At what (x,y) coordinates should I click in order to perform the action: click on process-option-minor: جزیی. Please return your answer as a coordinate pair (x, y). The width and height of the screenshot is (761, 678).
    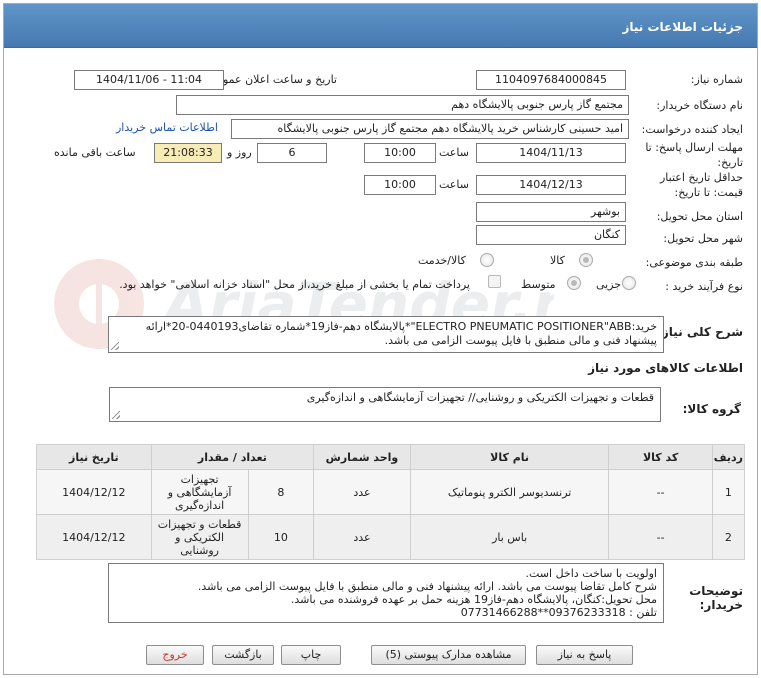
    Looking at the image, I should click on (609, 284).